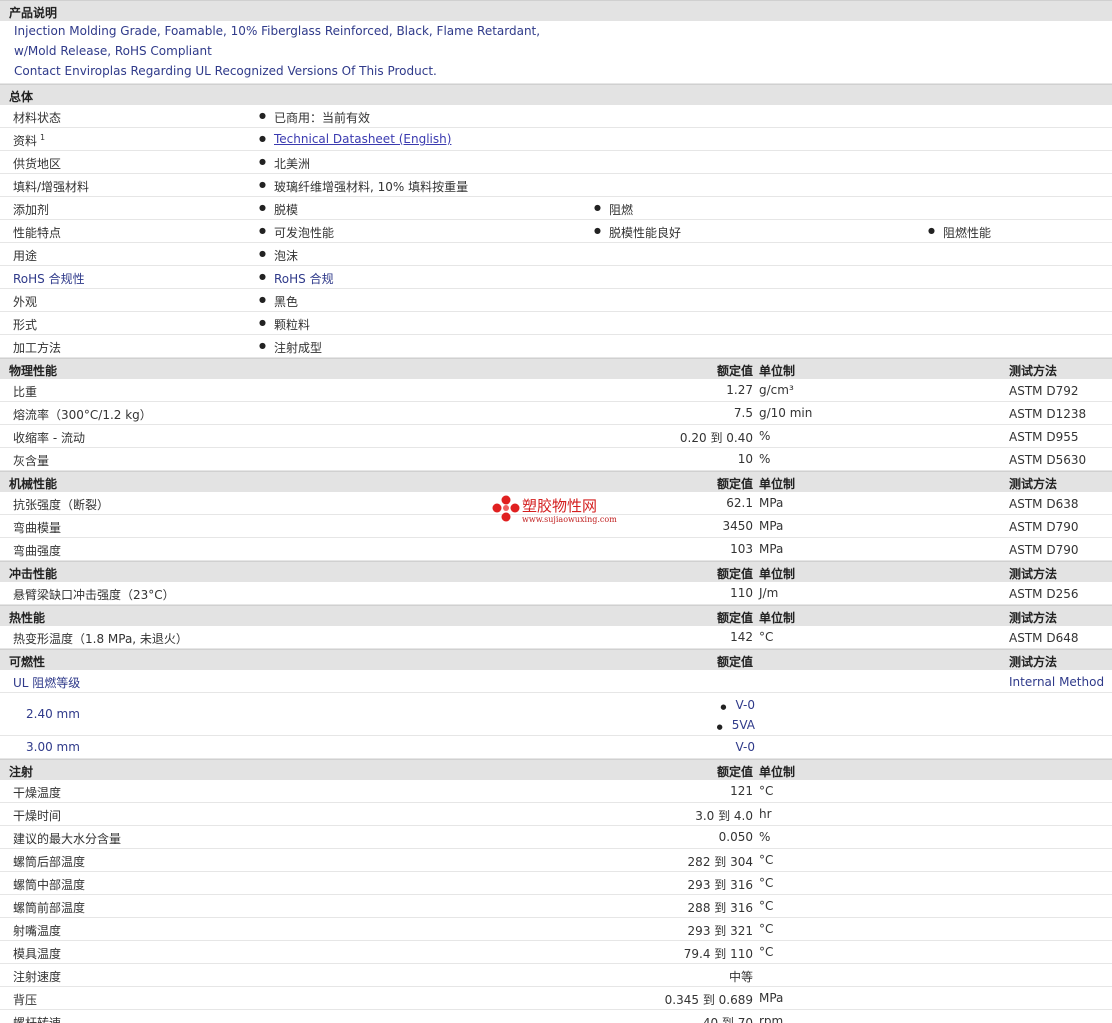  I want to click on method: Internal Method, so click(1057, 682).